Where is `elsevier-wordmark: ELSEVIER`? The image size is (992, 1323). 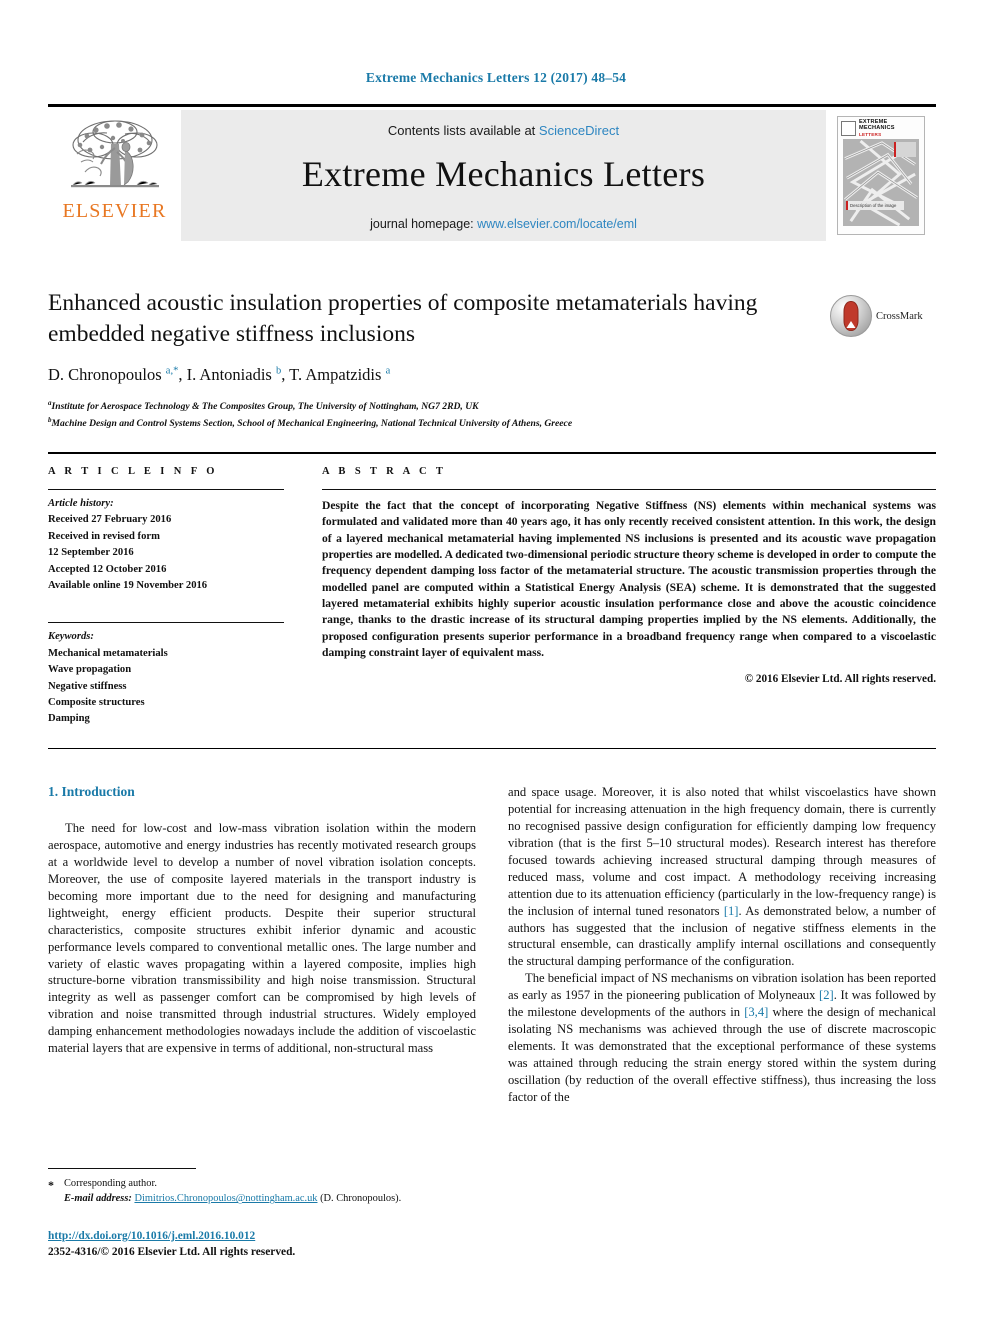 elsevier-wordmark: ELSEVIER is located at coordinates (114, 211).